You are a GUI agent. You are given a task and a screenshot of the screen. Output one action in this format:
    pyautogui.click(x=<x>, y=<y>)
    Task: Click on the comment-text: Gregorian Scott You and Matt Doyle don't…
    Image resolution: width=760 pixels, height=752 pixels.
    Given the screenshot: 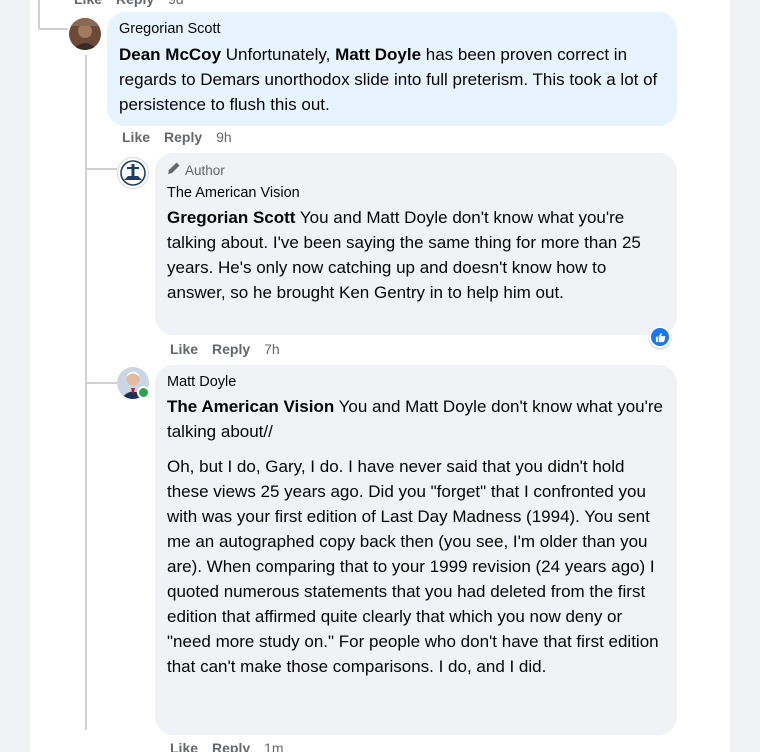 What is the action you would take?
    pyautogui.click(x=416, y=255)
    